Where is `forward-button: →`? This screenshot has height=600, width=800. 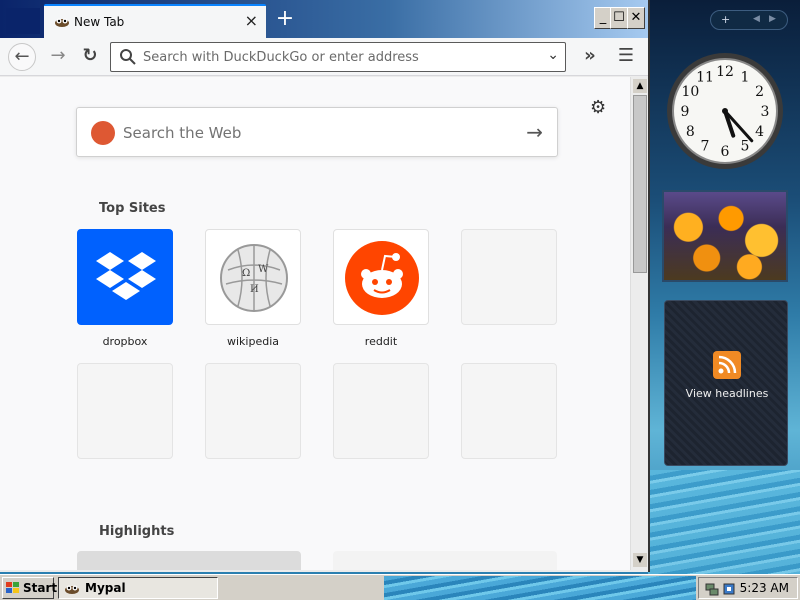 forward-button: → is located at coordinates (58, 57).